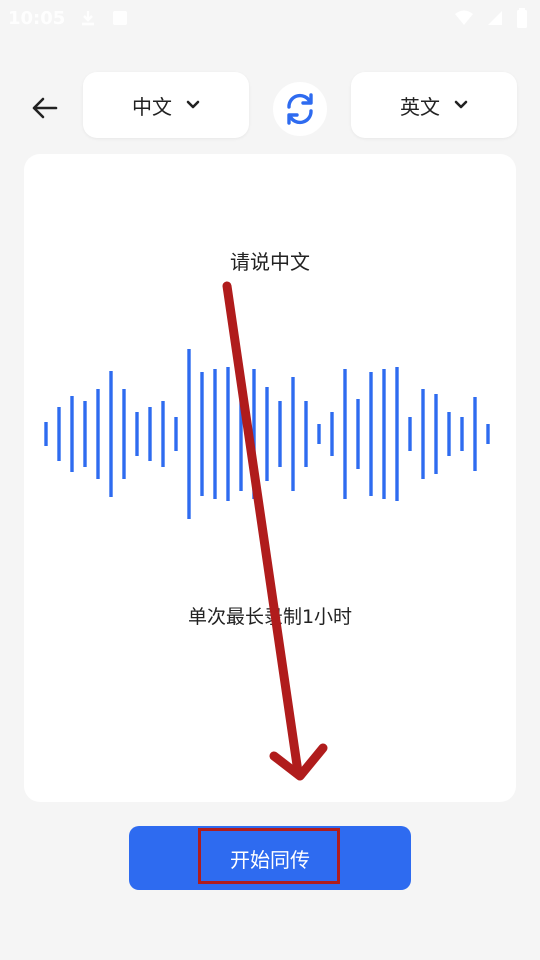  I want to click on status-time: 10:05, so click(37, 18).